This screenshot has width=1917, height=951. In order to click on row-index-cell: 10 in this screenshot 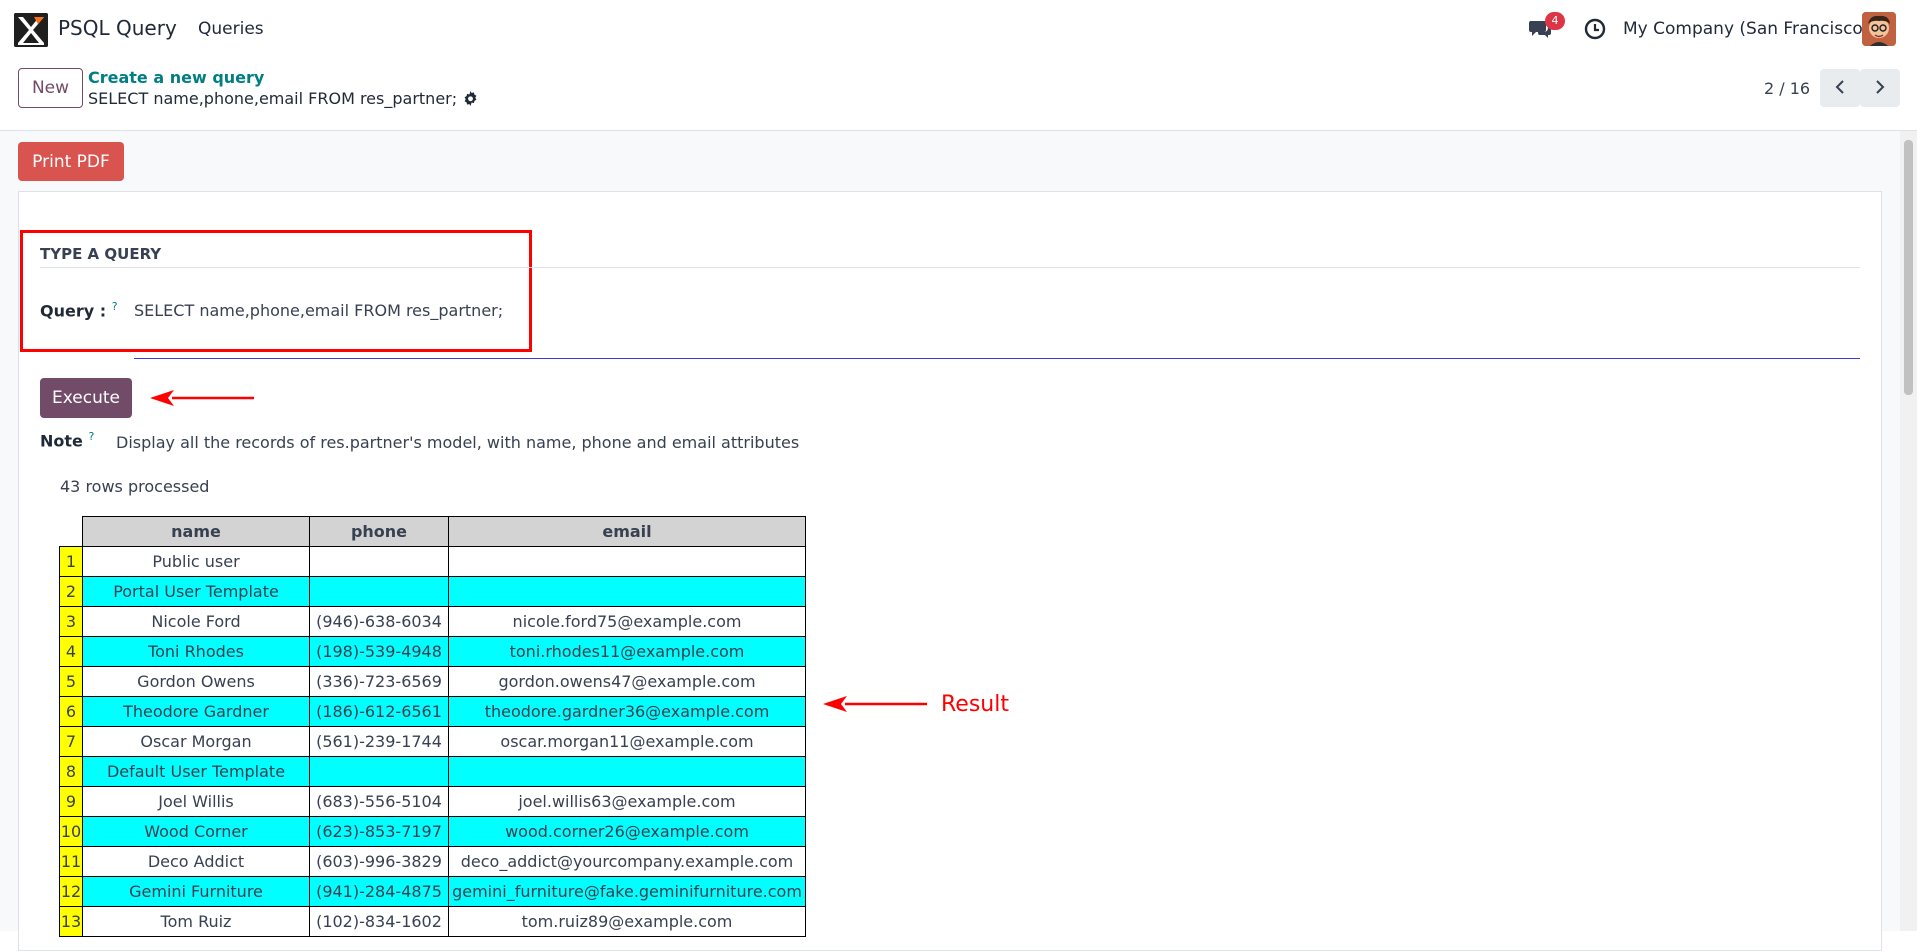, I will do `click(71, 831)`.